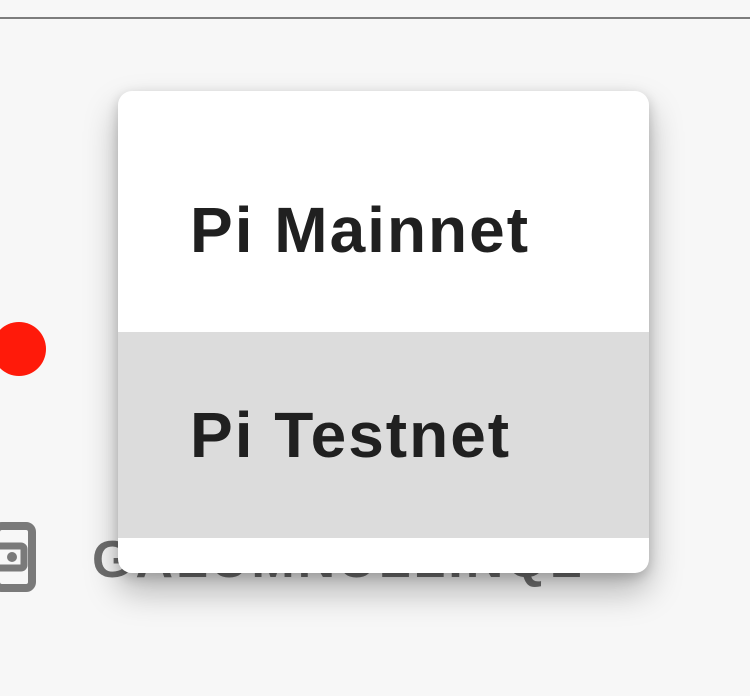 This screenshot has width=750, height=696. Describe the element at coordinates (19, 557) in the screenshot. I see `wallet-icon` at that location.